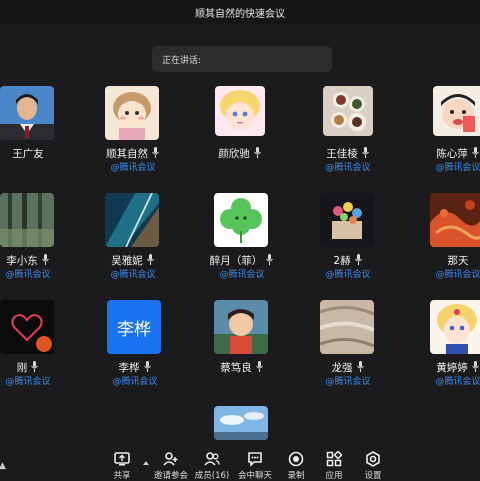 This screenshot has height=481, width=480. Describe the element at coordinates (456, 111) in the screenshot. I see `cartoon-kid-icon` at that location.